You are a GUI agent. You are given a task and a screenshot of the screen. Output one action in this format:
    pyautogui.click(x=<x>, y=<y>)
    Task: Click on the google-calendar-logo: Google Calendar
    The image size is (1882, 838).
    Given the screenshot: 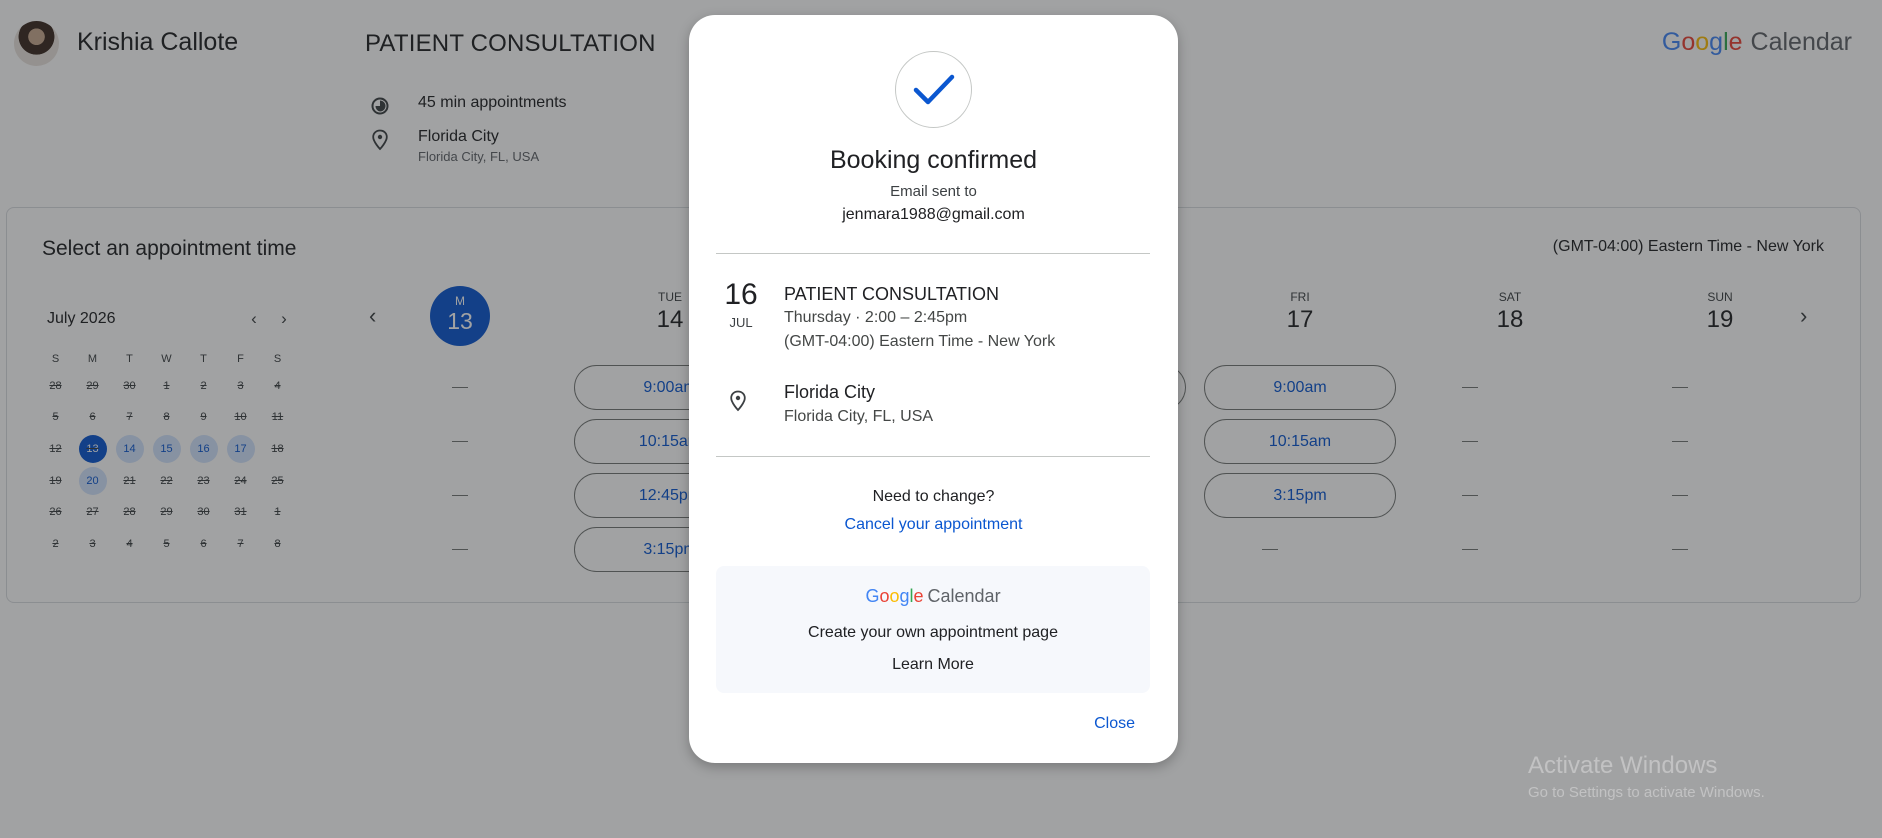 What is the action you would take?
    pyautogui.click(x=933, y=596)
    